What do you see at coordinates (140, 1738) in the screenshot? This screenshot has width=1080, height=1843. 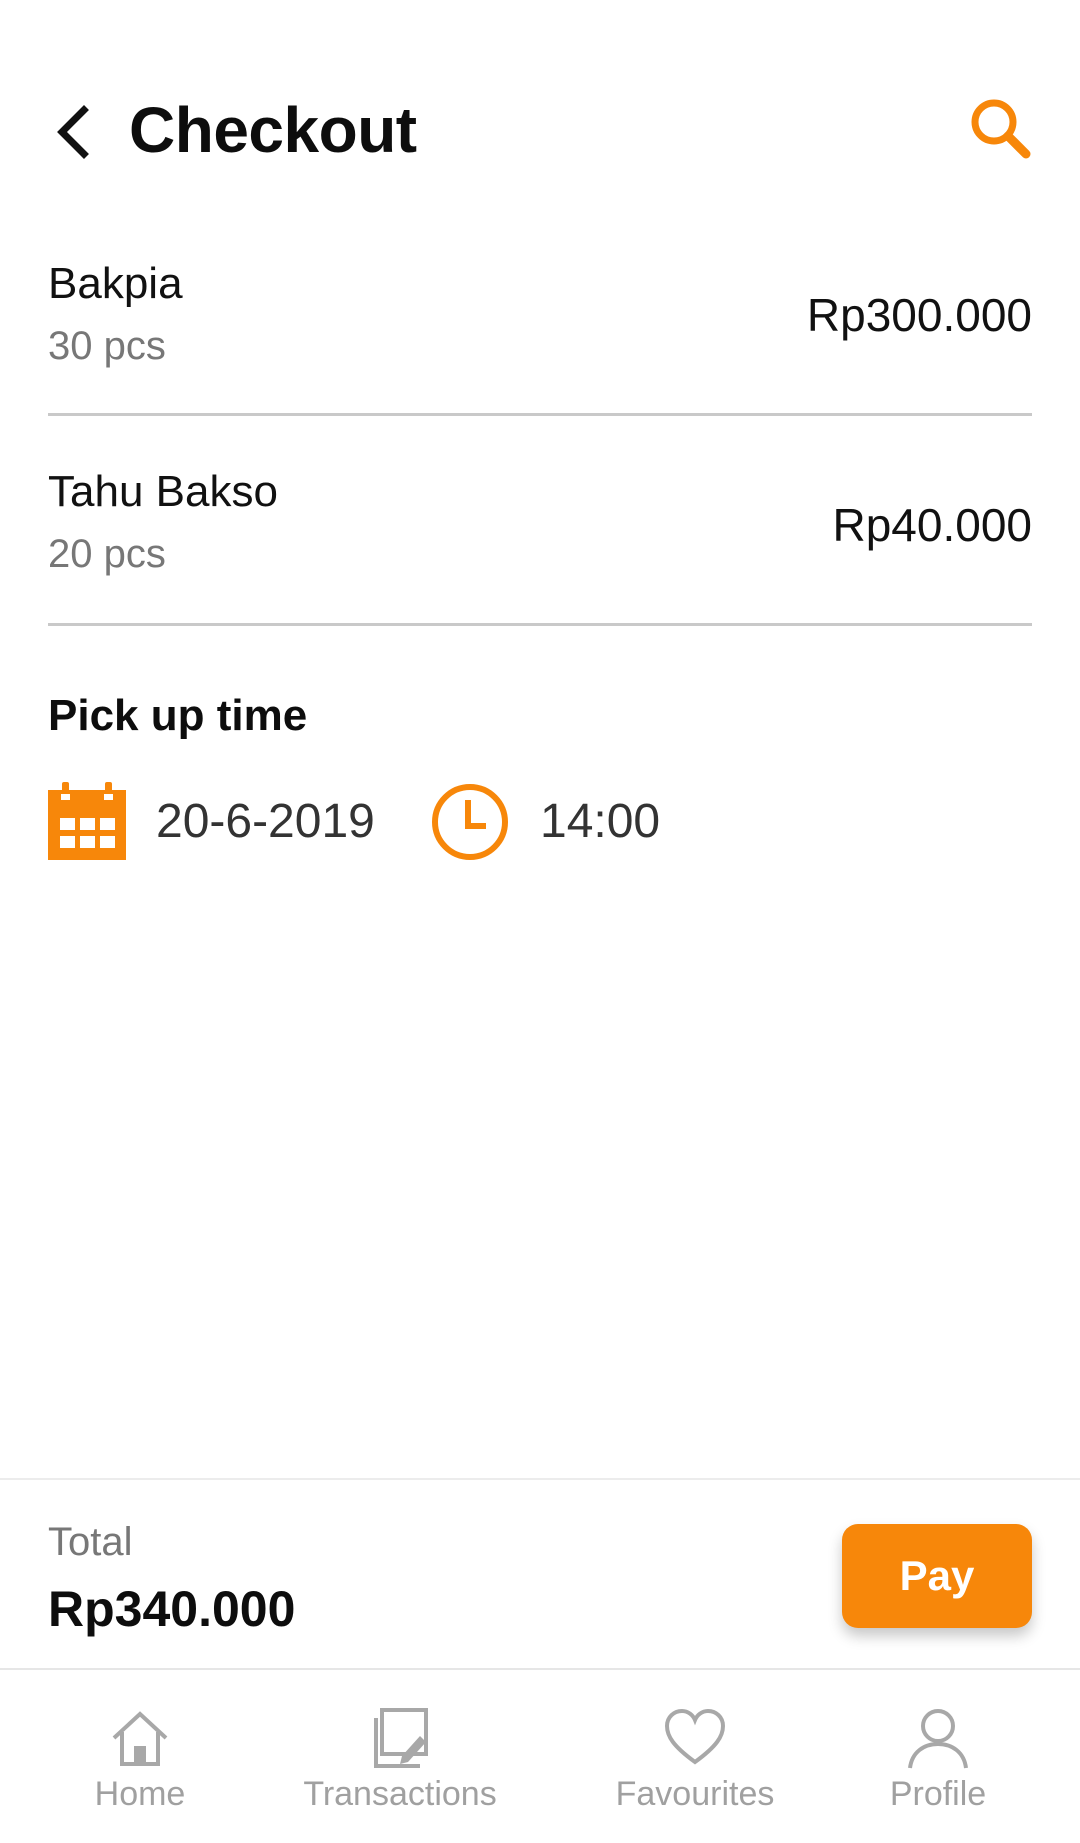 I see `home-icon` at bounding box center [140, 1738].